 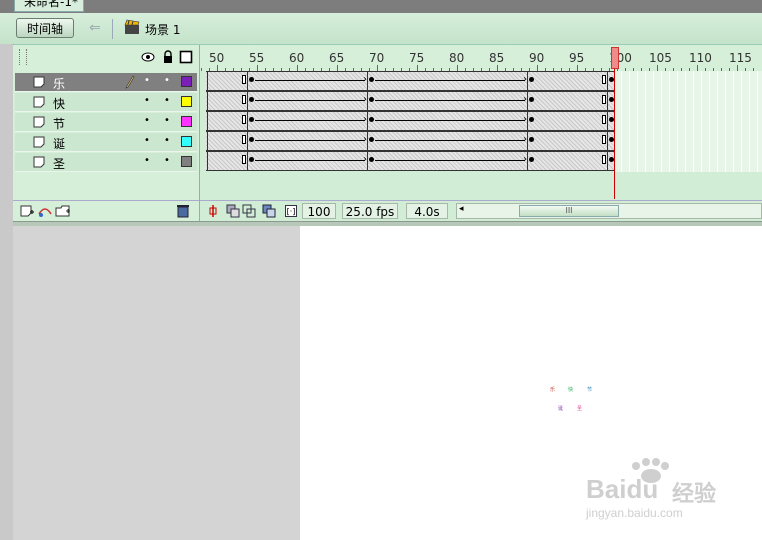 I want to click on timeline-horizontal-scrollbar: ◂ III, so click(x=609, y=211).